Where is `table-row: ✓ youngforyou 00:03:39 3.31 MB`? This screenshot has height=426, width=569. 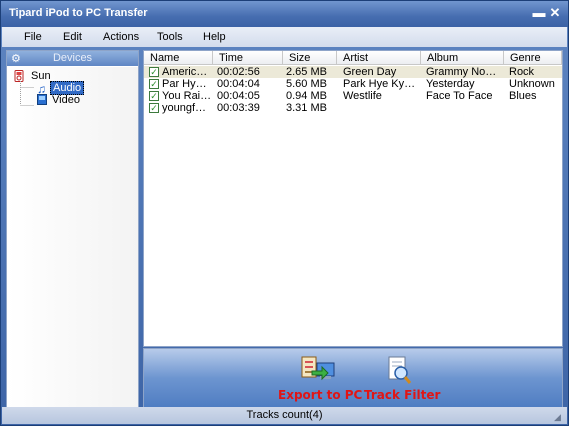
table-row: ✓ youngforyou 00:03:39 3.31 MB is located at coordinates (353, 108).